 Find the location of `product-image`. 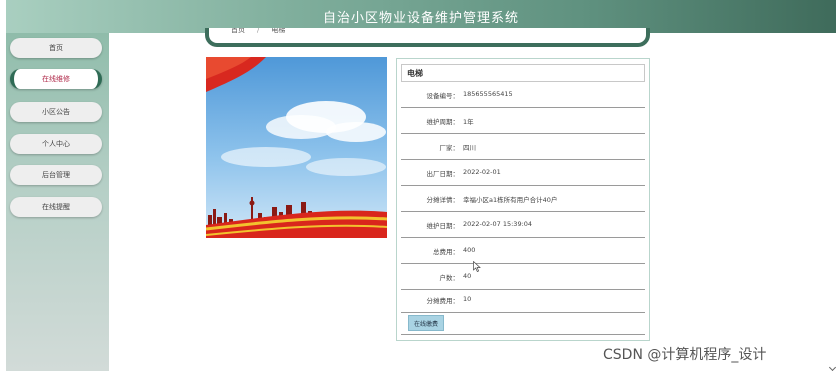

product-image is located at coordinates (296, 147).